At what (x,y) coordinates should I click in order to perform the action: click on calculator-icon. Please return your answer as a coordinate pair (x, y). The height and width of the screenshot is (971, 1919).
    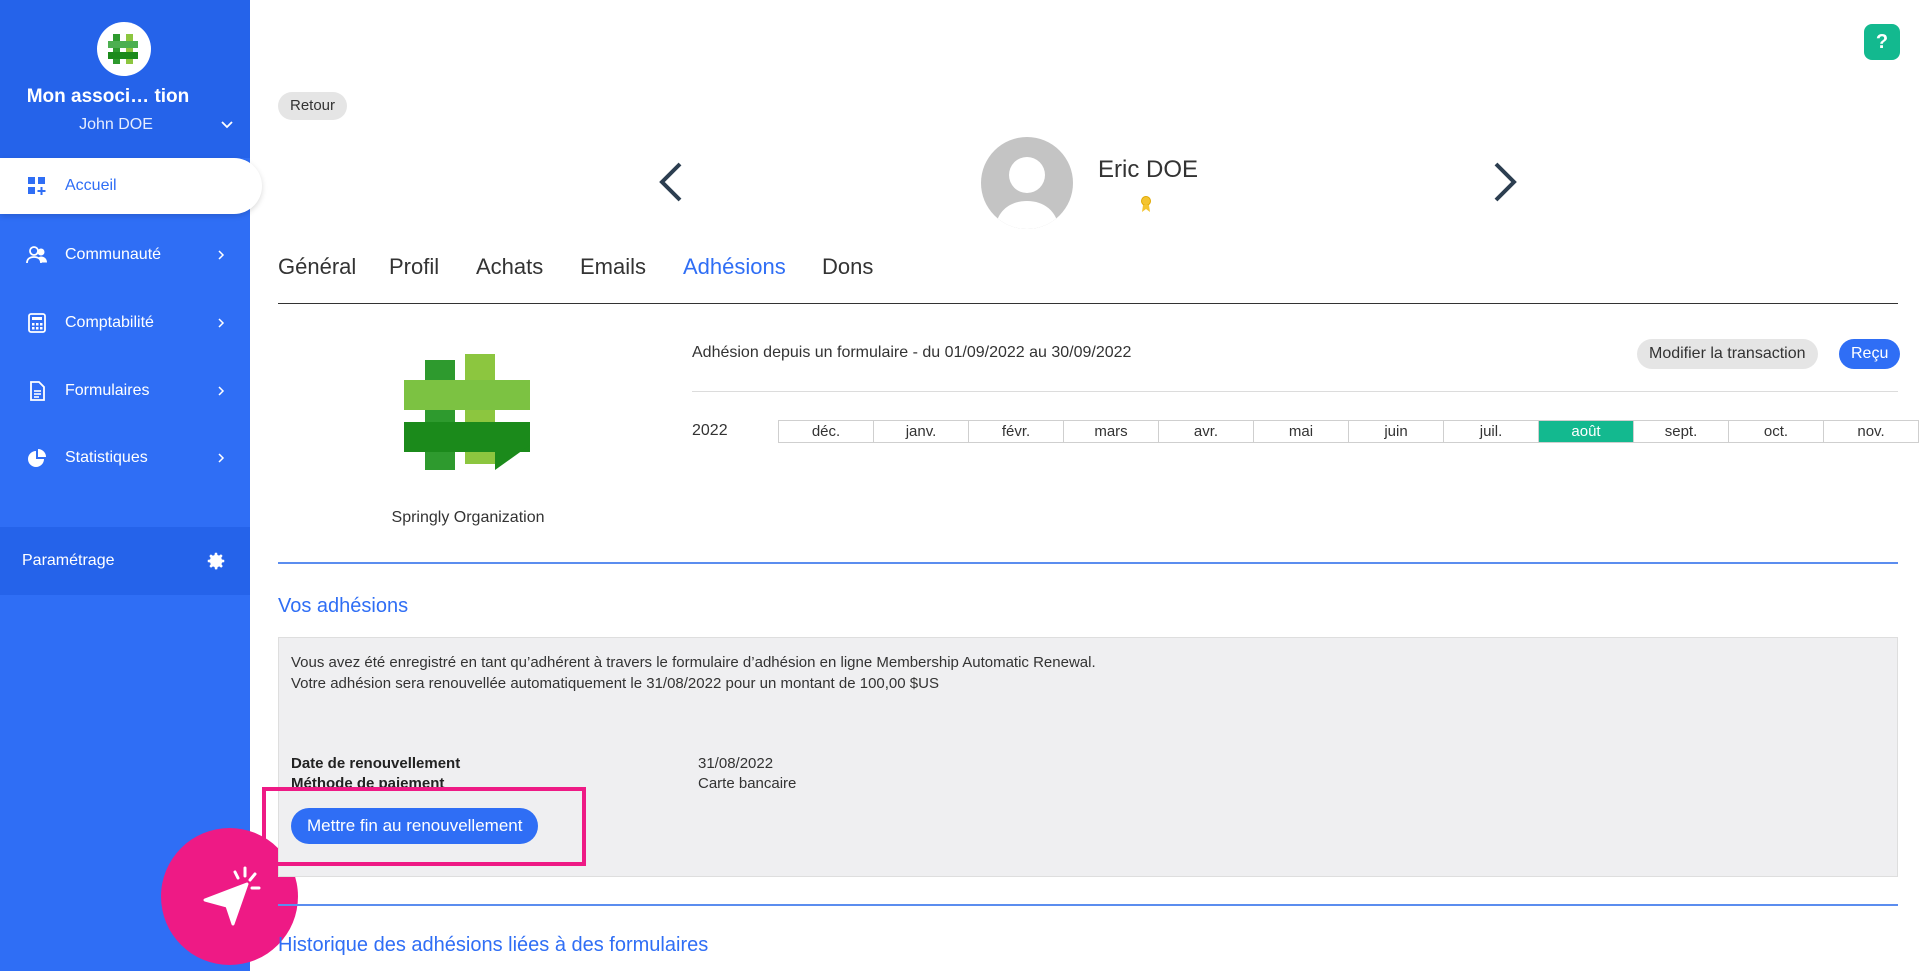
    Looking at the image, I should click on (37, 323).